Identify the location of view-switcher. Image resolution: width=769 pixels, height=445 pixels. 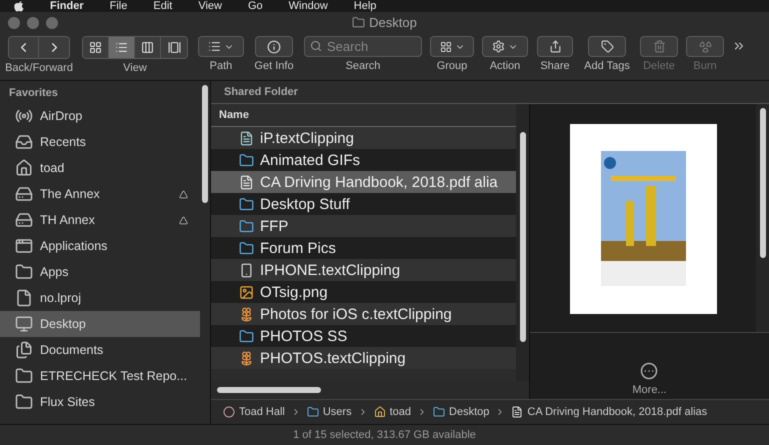
(135, 47).